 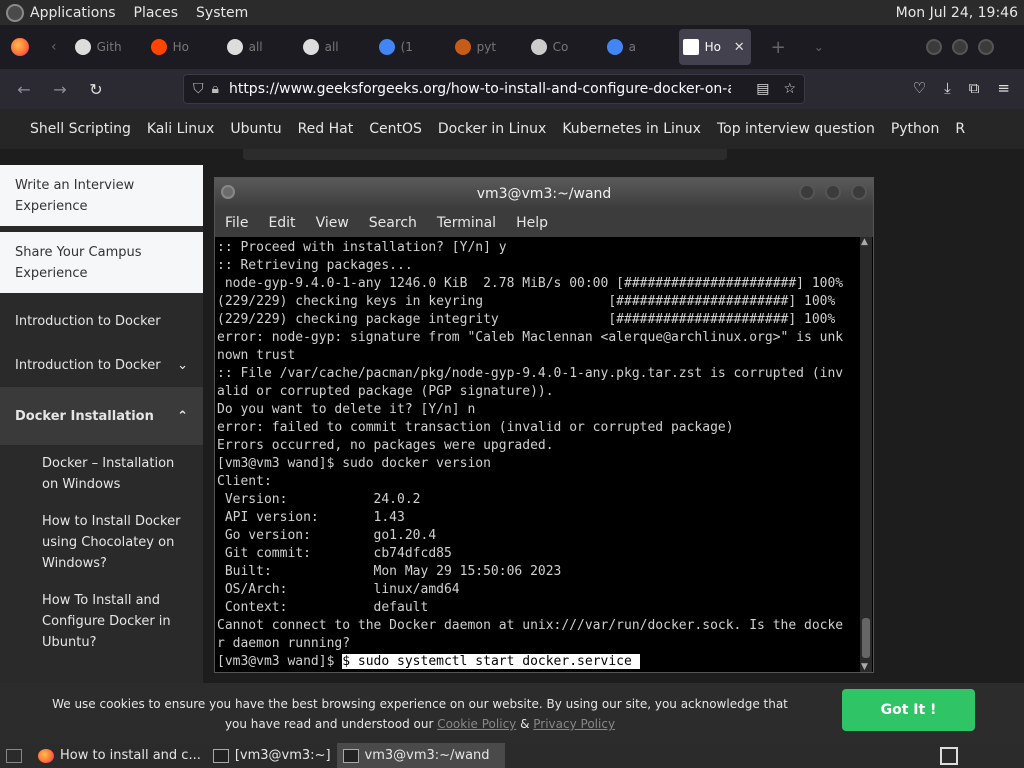 What do you see at coordinates (272, 755) in the screenshot?
I see `taskbar-item-terminal: [vm3@vm3:~]` at bounding box center [272, 755].